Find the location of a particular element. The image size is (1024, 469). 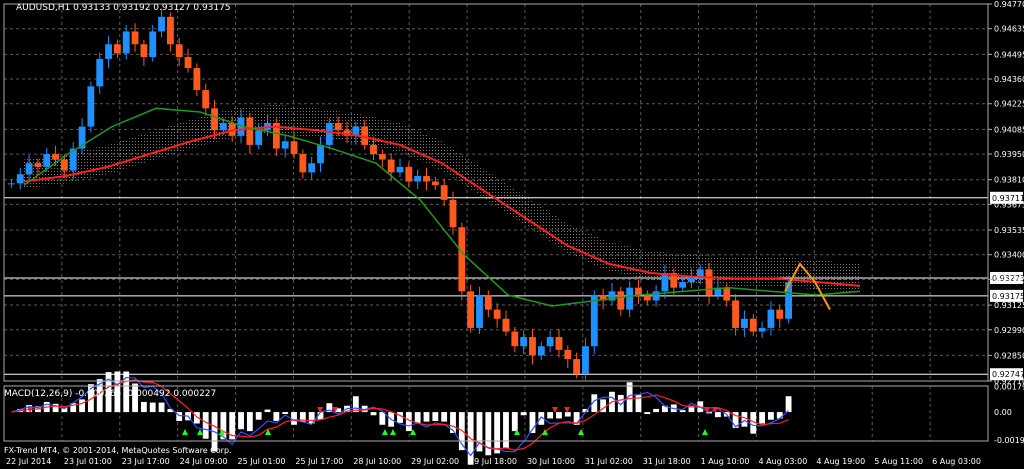

time-tick-label: 31 Jul 18:00 is located at coordinates (667, 461).